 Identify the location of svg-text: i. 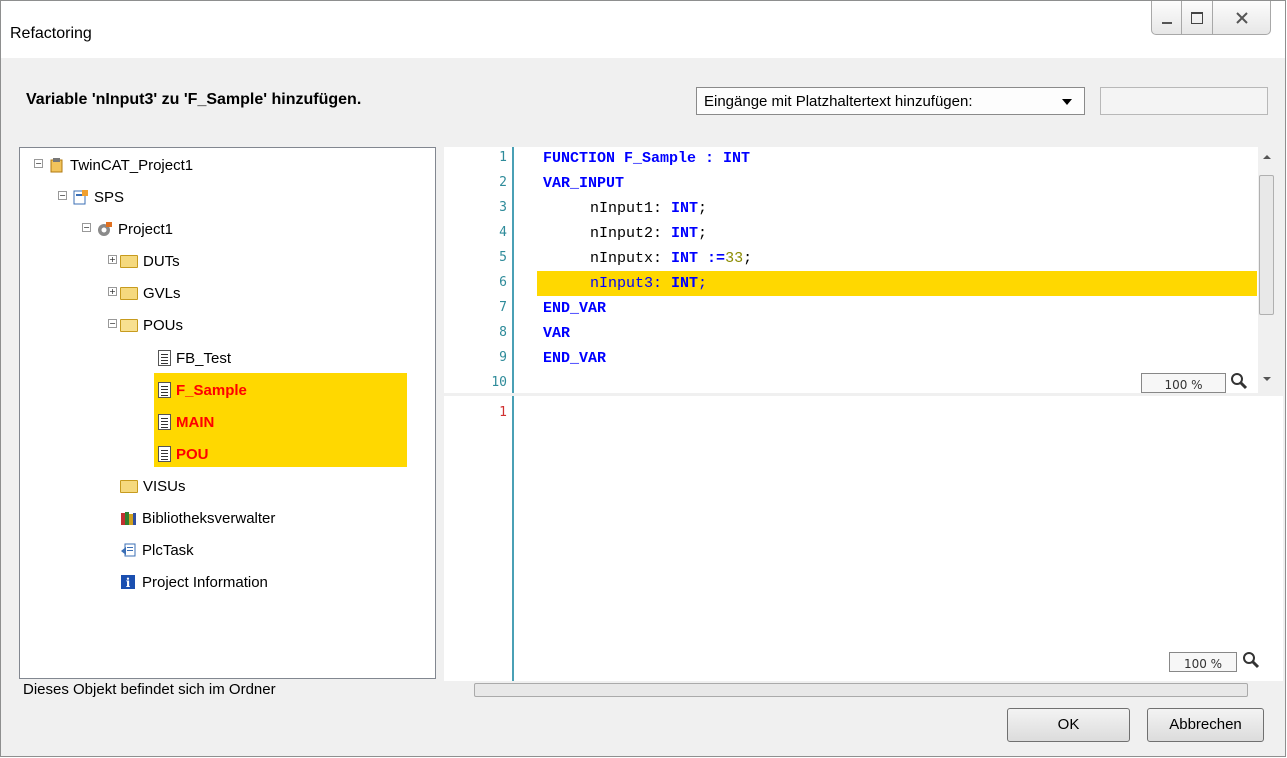
(128, 583).